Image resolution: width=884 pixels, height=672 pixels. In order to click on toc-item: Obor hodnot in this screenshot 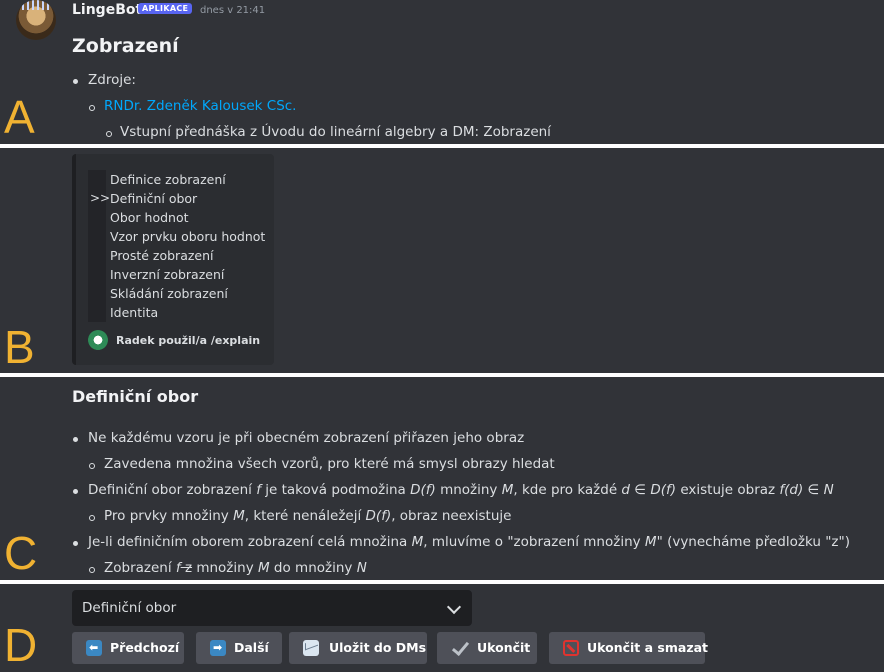, I will do `click(149, 217)`.